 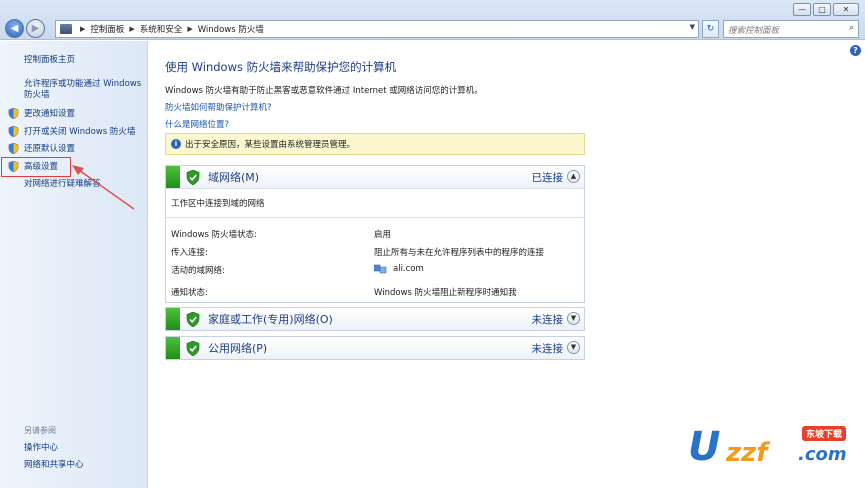 What do you see at coordinates (79, 132) in the screenshot?
I see `sidebar-item-toggle-firewall: 打开或关闭 Windows 防火墙` at bounding box center [79, 132].